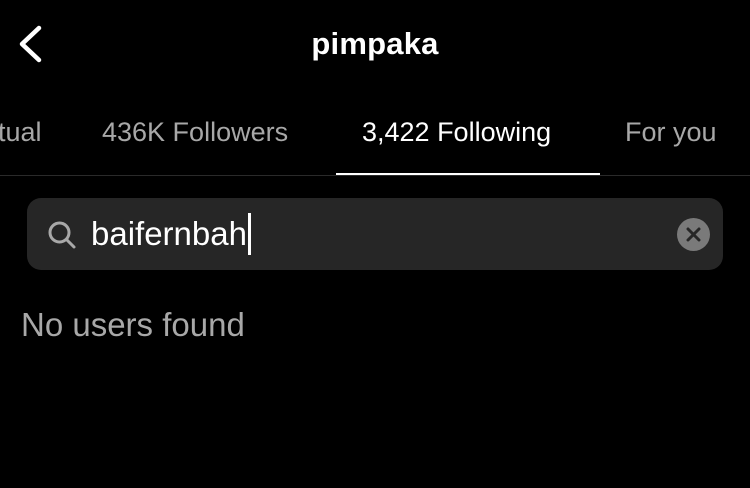 The height and width of the screenshot is (488, 750). What do you see at coordinates (249, 234) in the screenshot?
I see `text-cursor` at bounding box center [249, 234].